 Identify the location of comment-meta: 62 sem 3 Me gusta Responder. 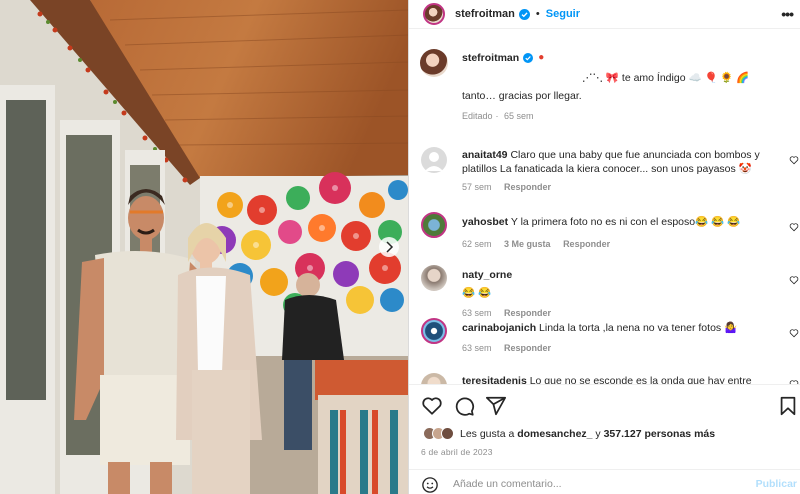
(622, 244).